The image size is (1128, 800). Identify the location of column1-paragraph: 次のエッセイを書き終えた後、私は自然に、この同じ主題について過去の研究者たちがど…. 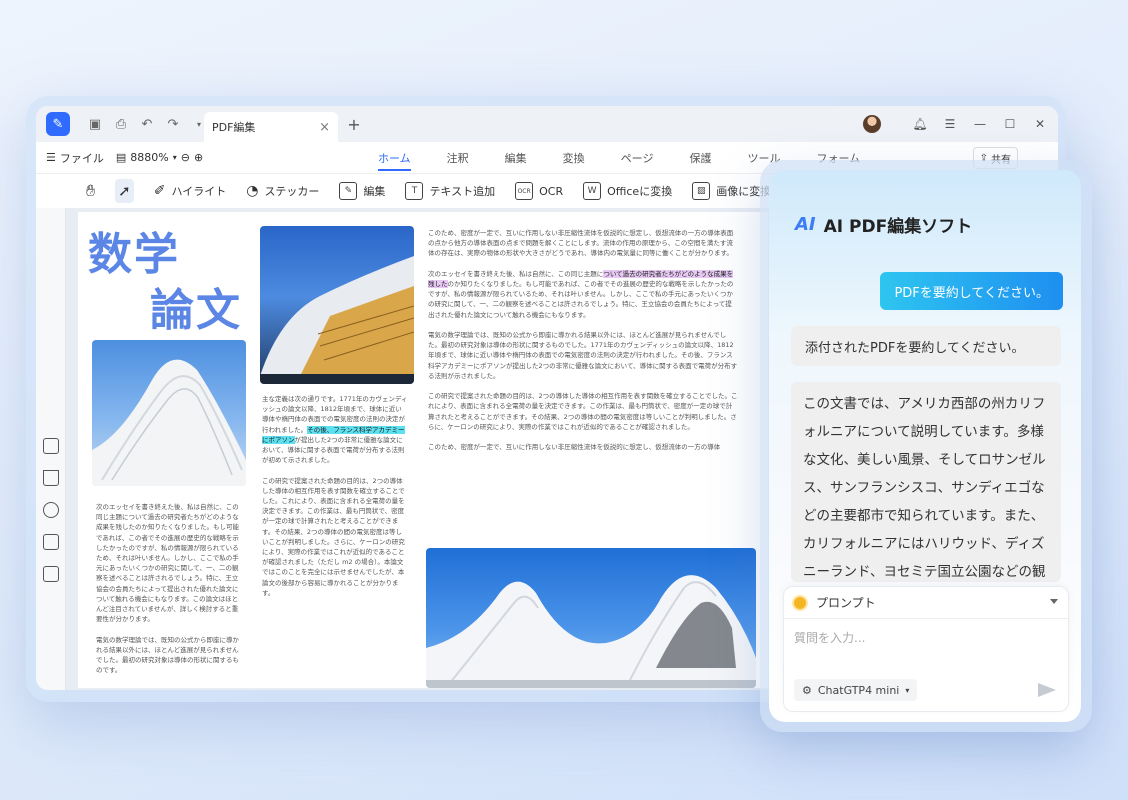
(167, 563).